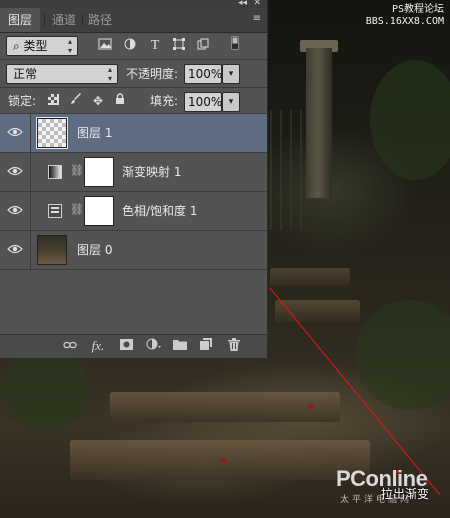  Describe the element at coordinates (70, 346) in the screenshot. I see `link-icon` at that location.